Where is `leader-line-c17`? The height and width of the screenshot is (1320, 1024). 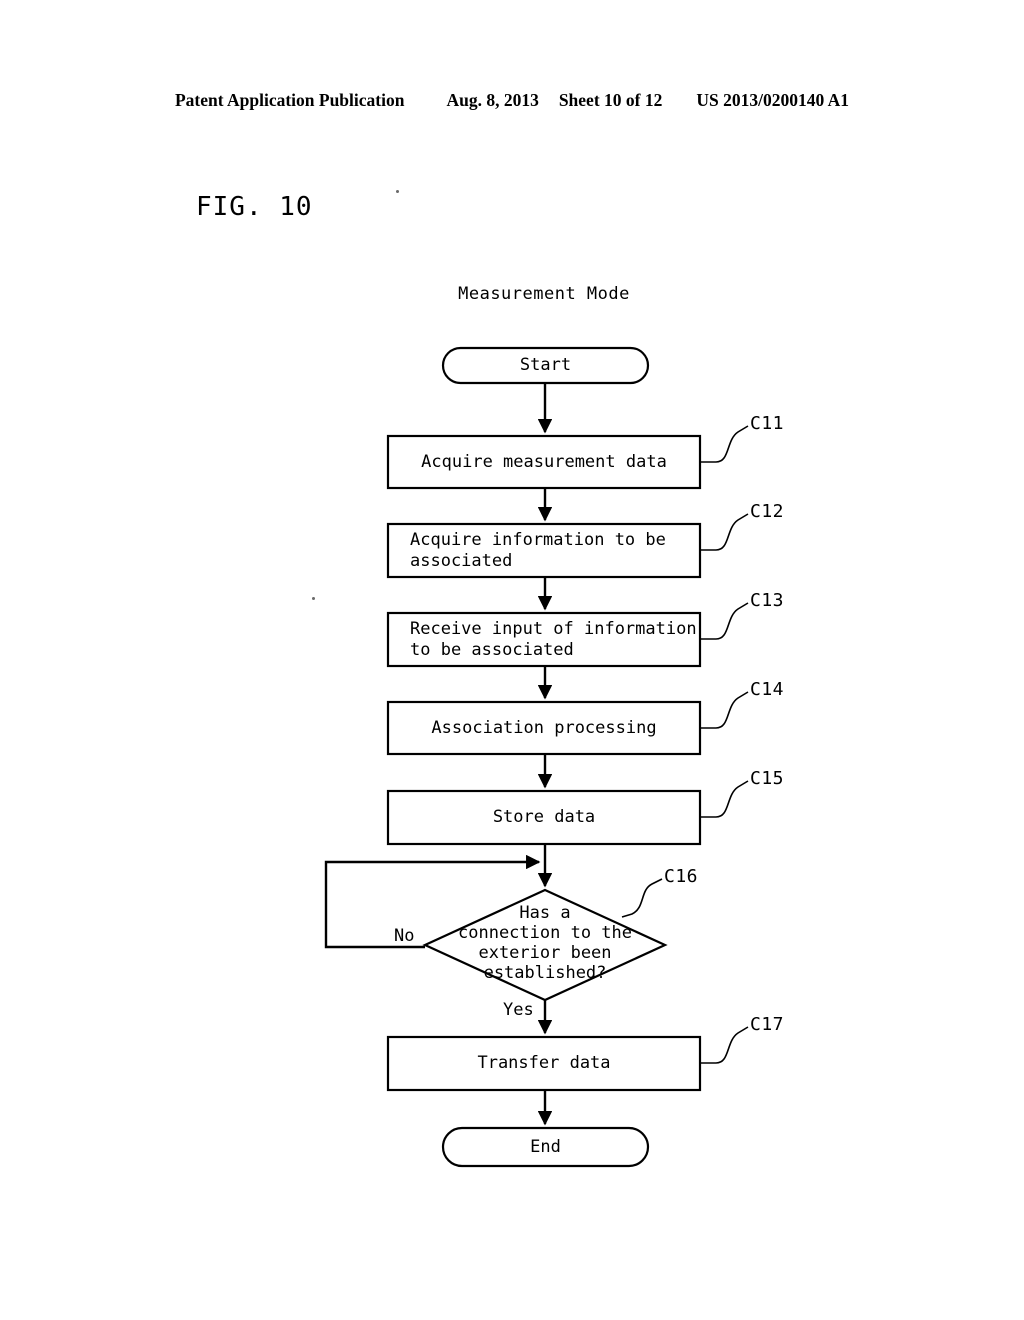 leader-line-c17 is located at coordinates (724, 1045).